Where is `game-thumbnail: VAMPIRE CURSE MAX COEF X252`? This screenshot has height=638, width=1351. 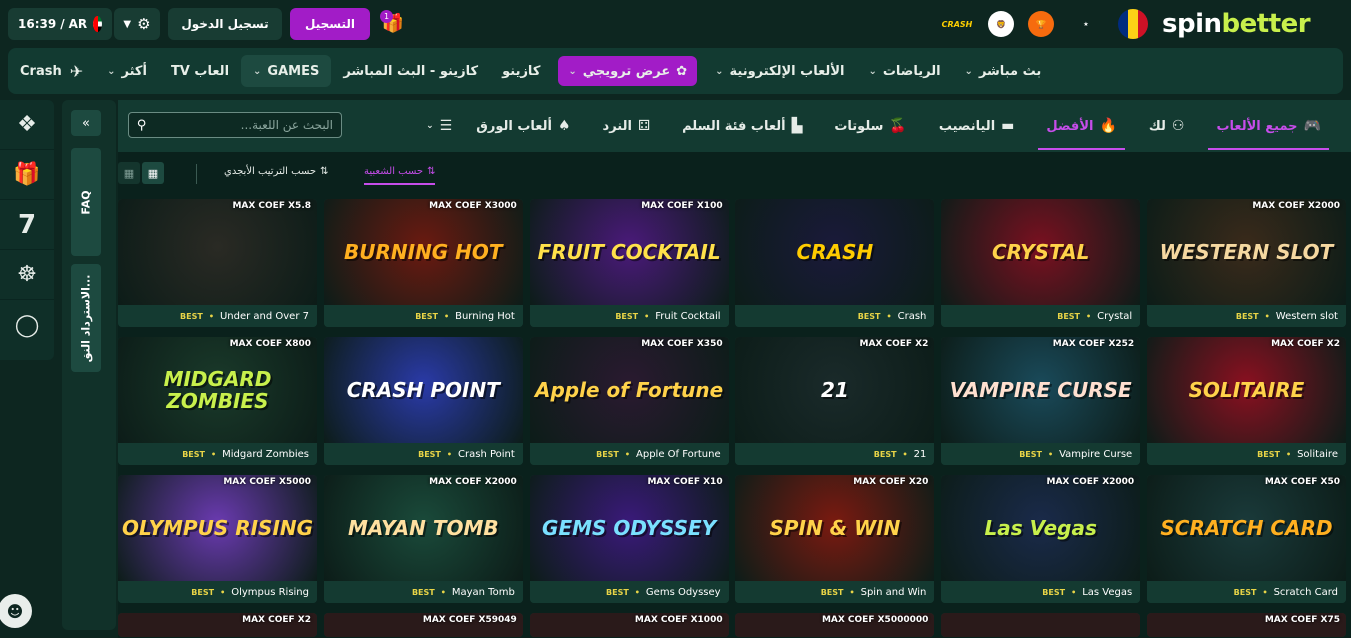 game-thumbnail: VAMPIRE CURSE MAX COEF X252 is located at coordinates (1041, 390).